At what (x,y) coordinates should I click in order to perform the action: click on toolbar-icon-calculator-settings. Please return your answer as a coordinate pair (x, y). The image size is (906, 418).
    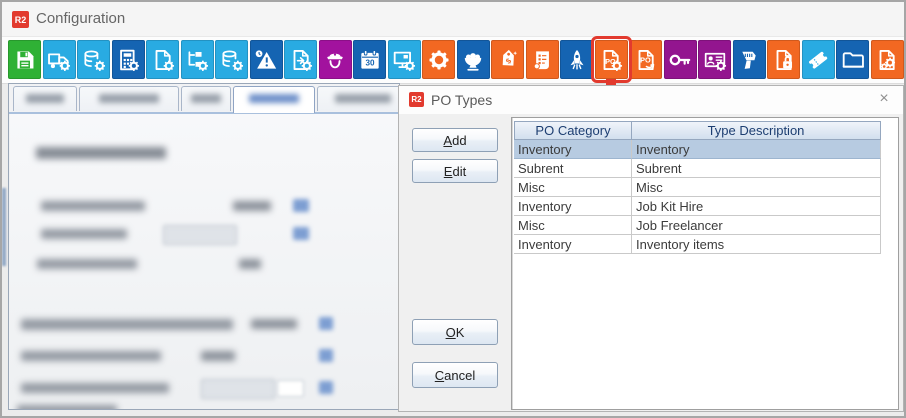
    Looking at the image, I should click on (128, 59).